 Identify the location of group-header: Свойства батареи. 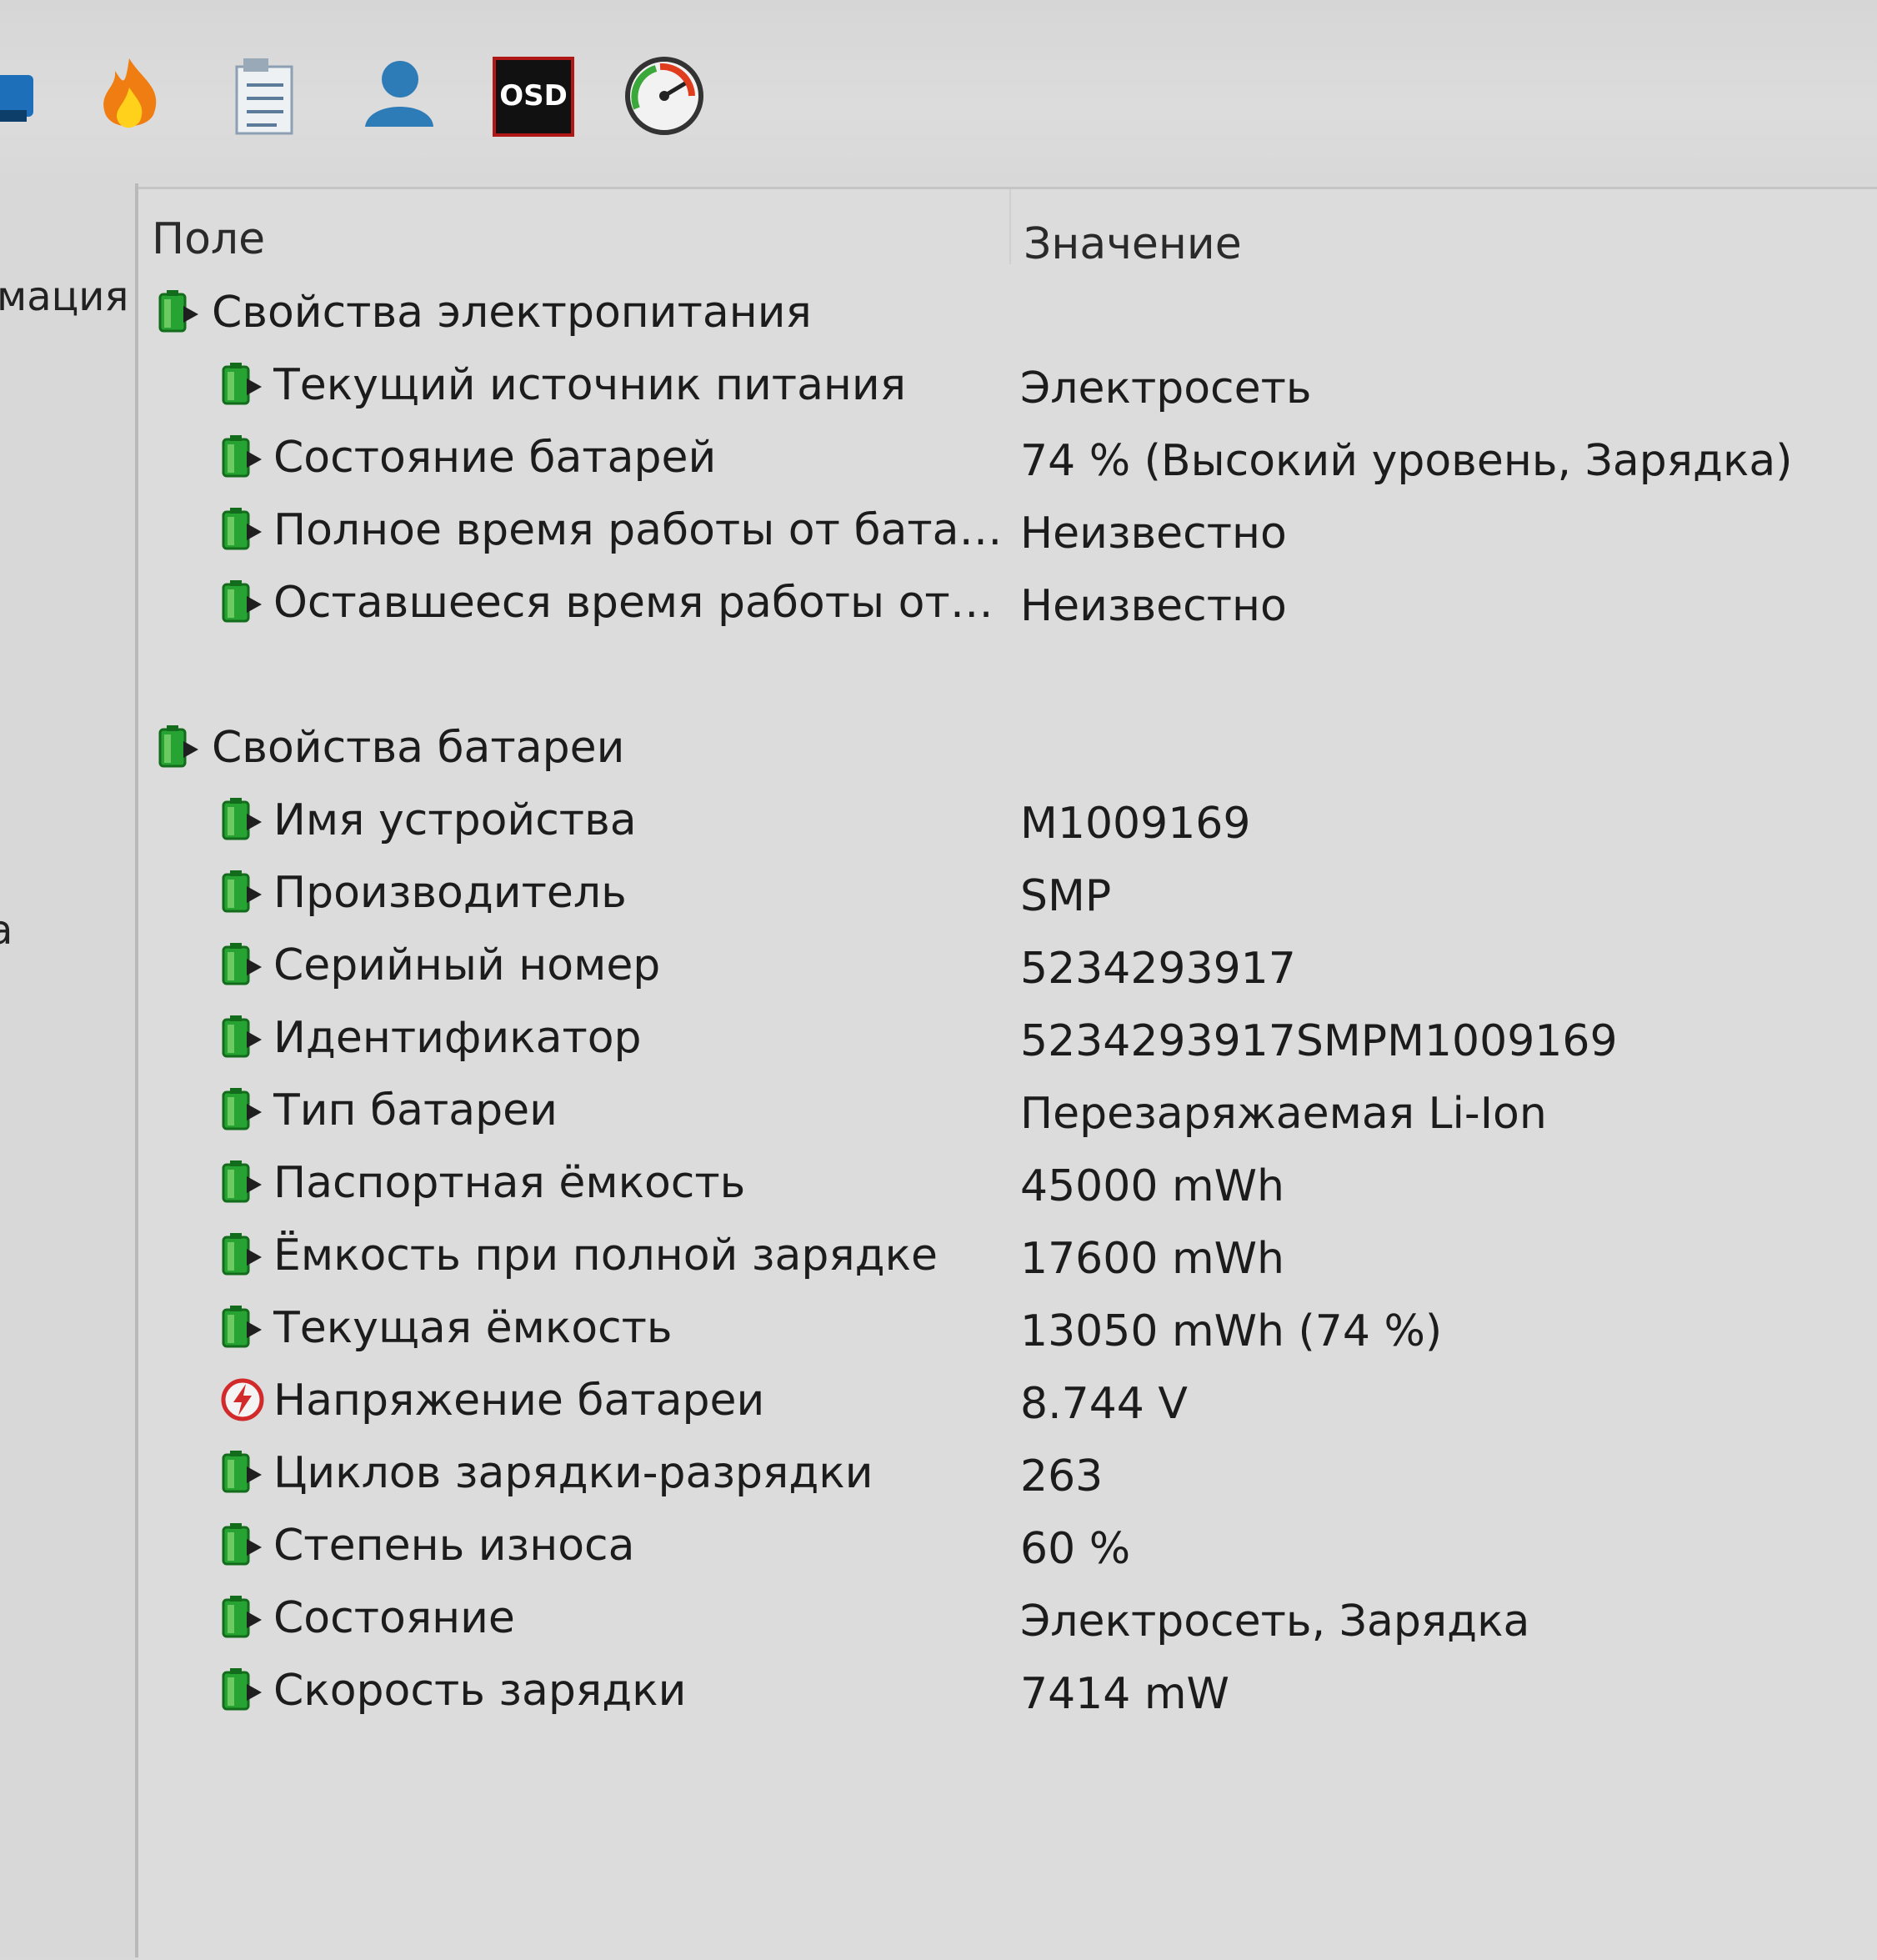
(1008, 749).